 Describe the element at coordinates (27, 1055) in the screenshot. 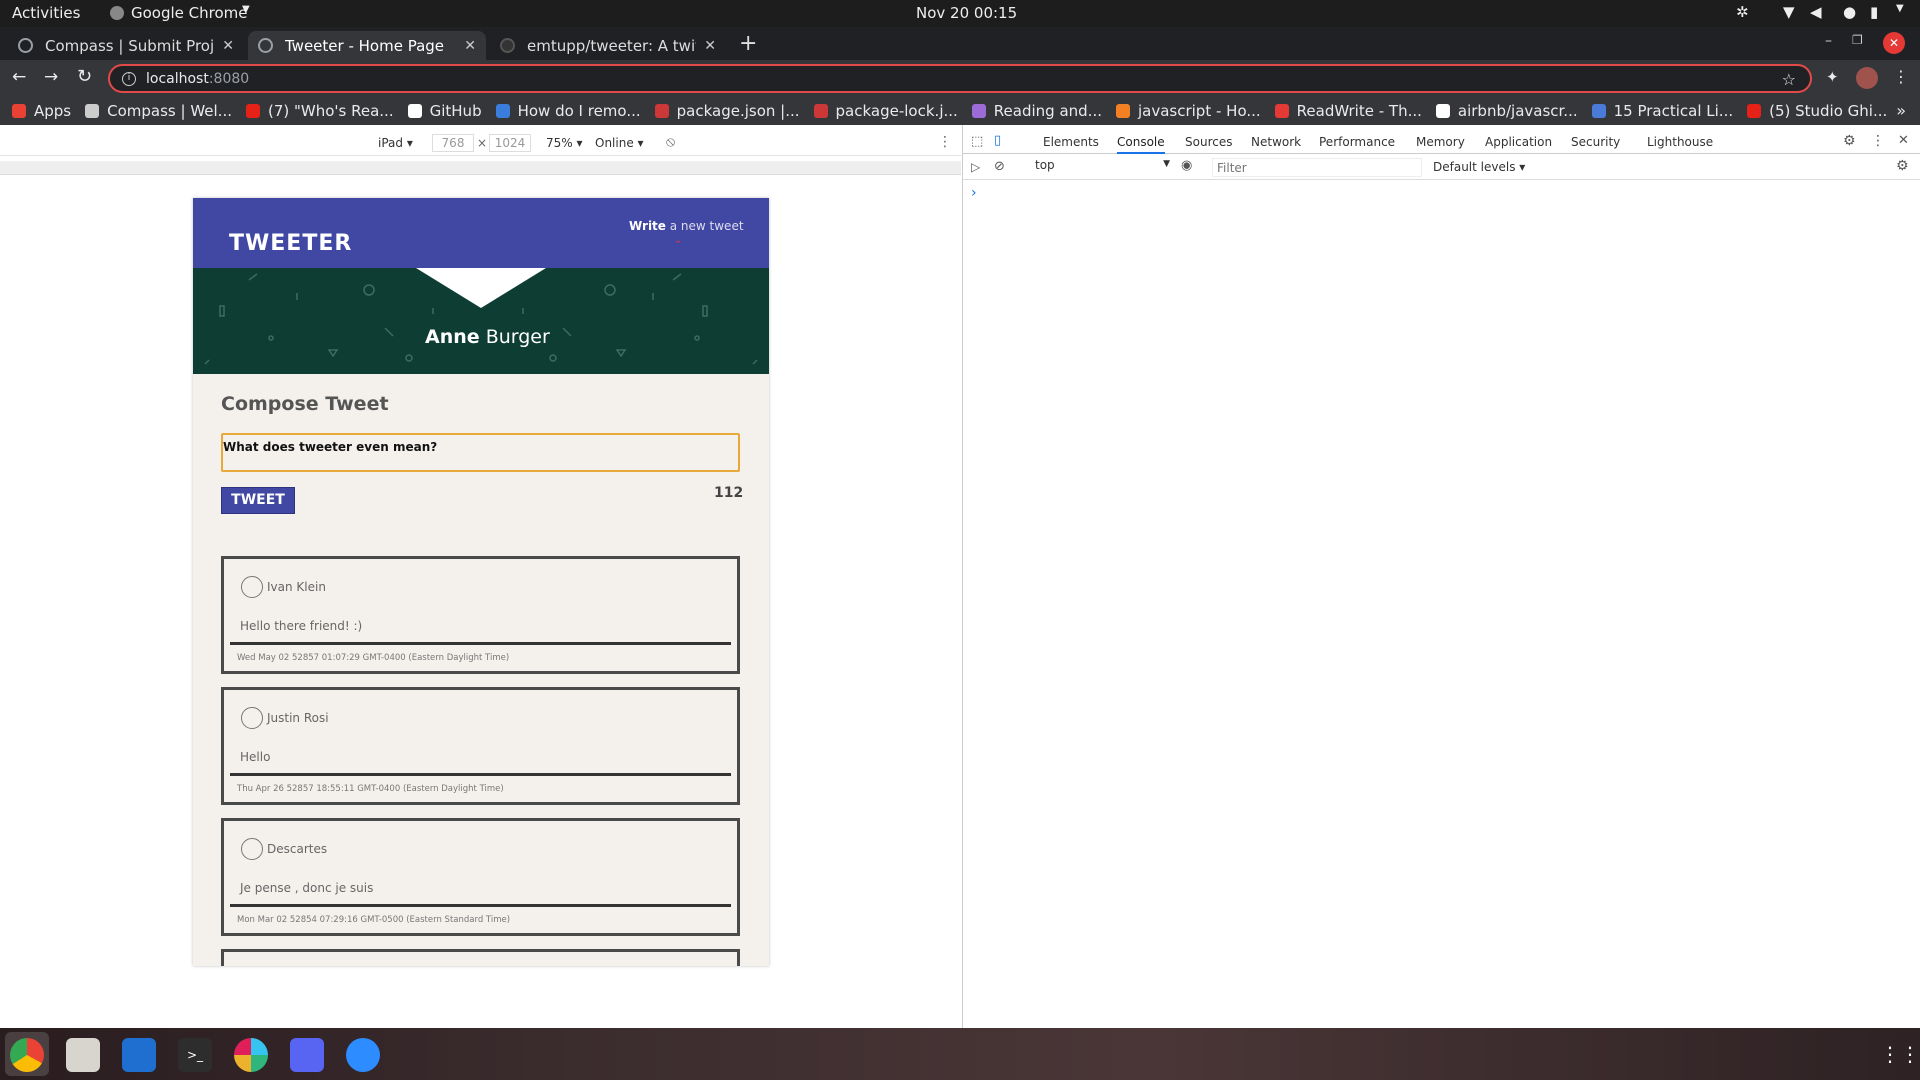

I see `chrome-icon` at that location.